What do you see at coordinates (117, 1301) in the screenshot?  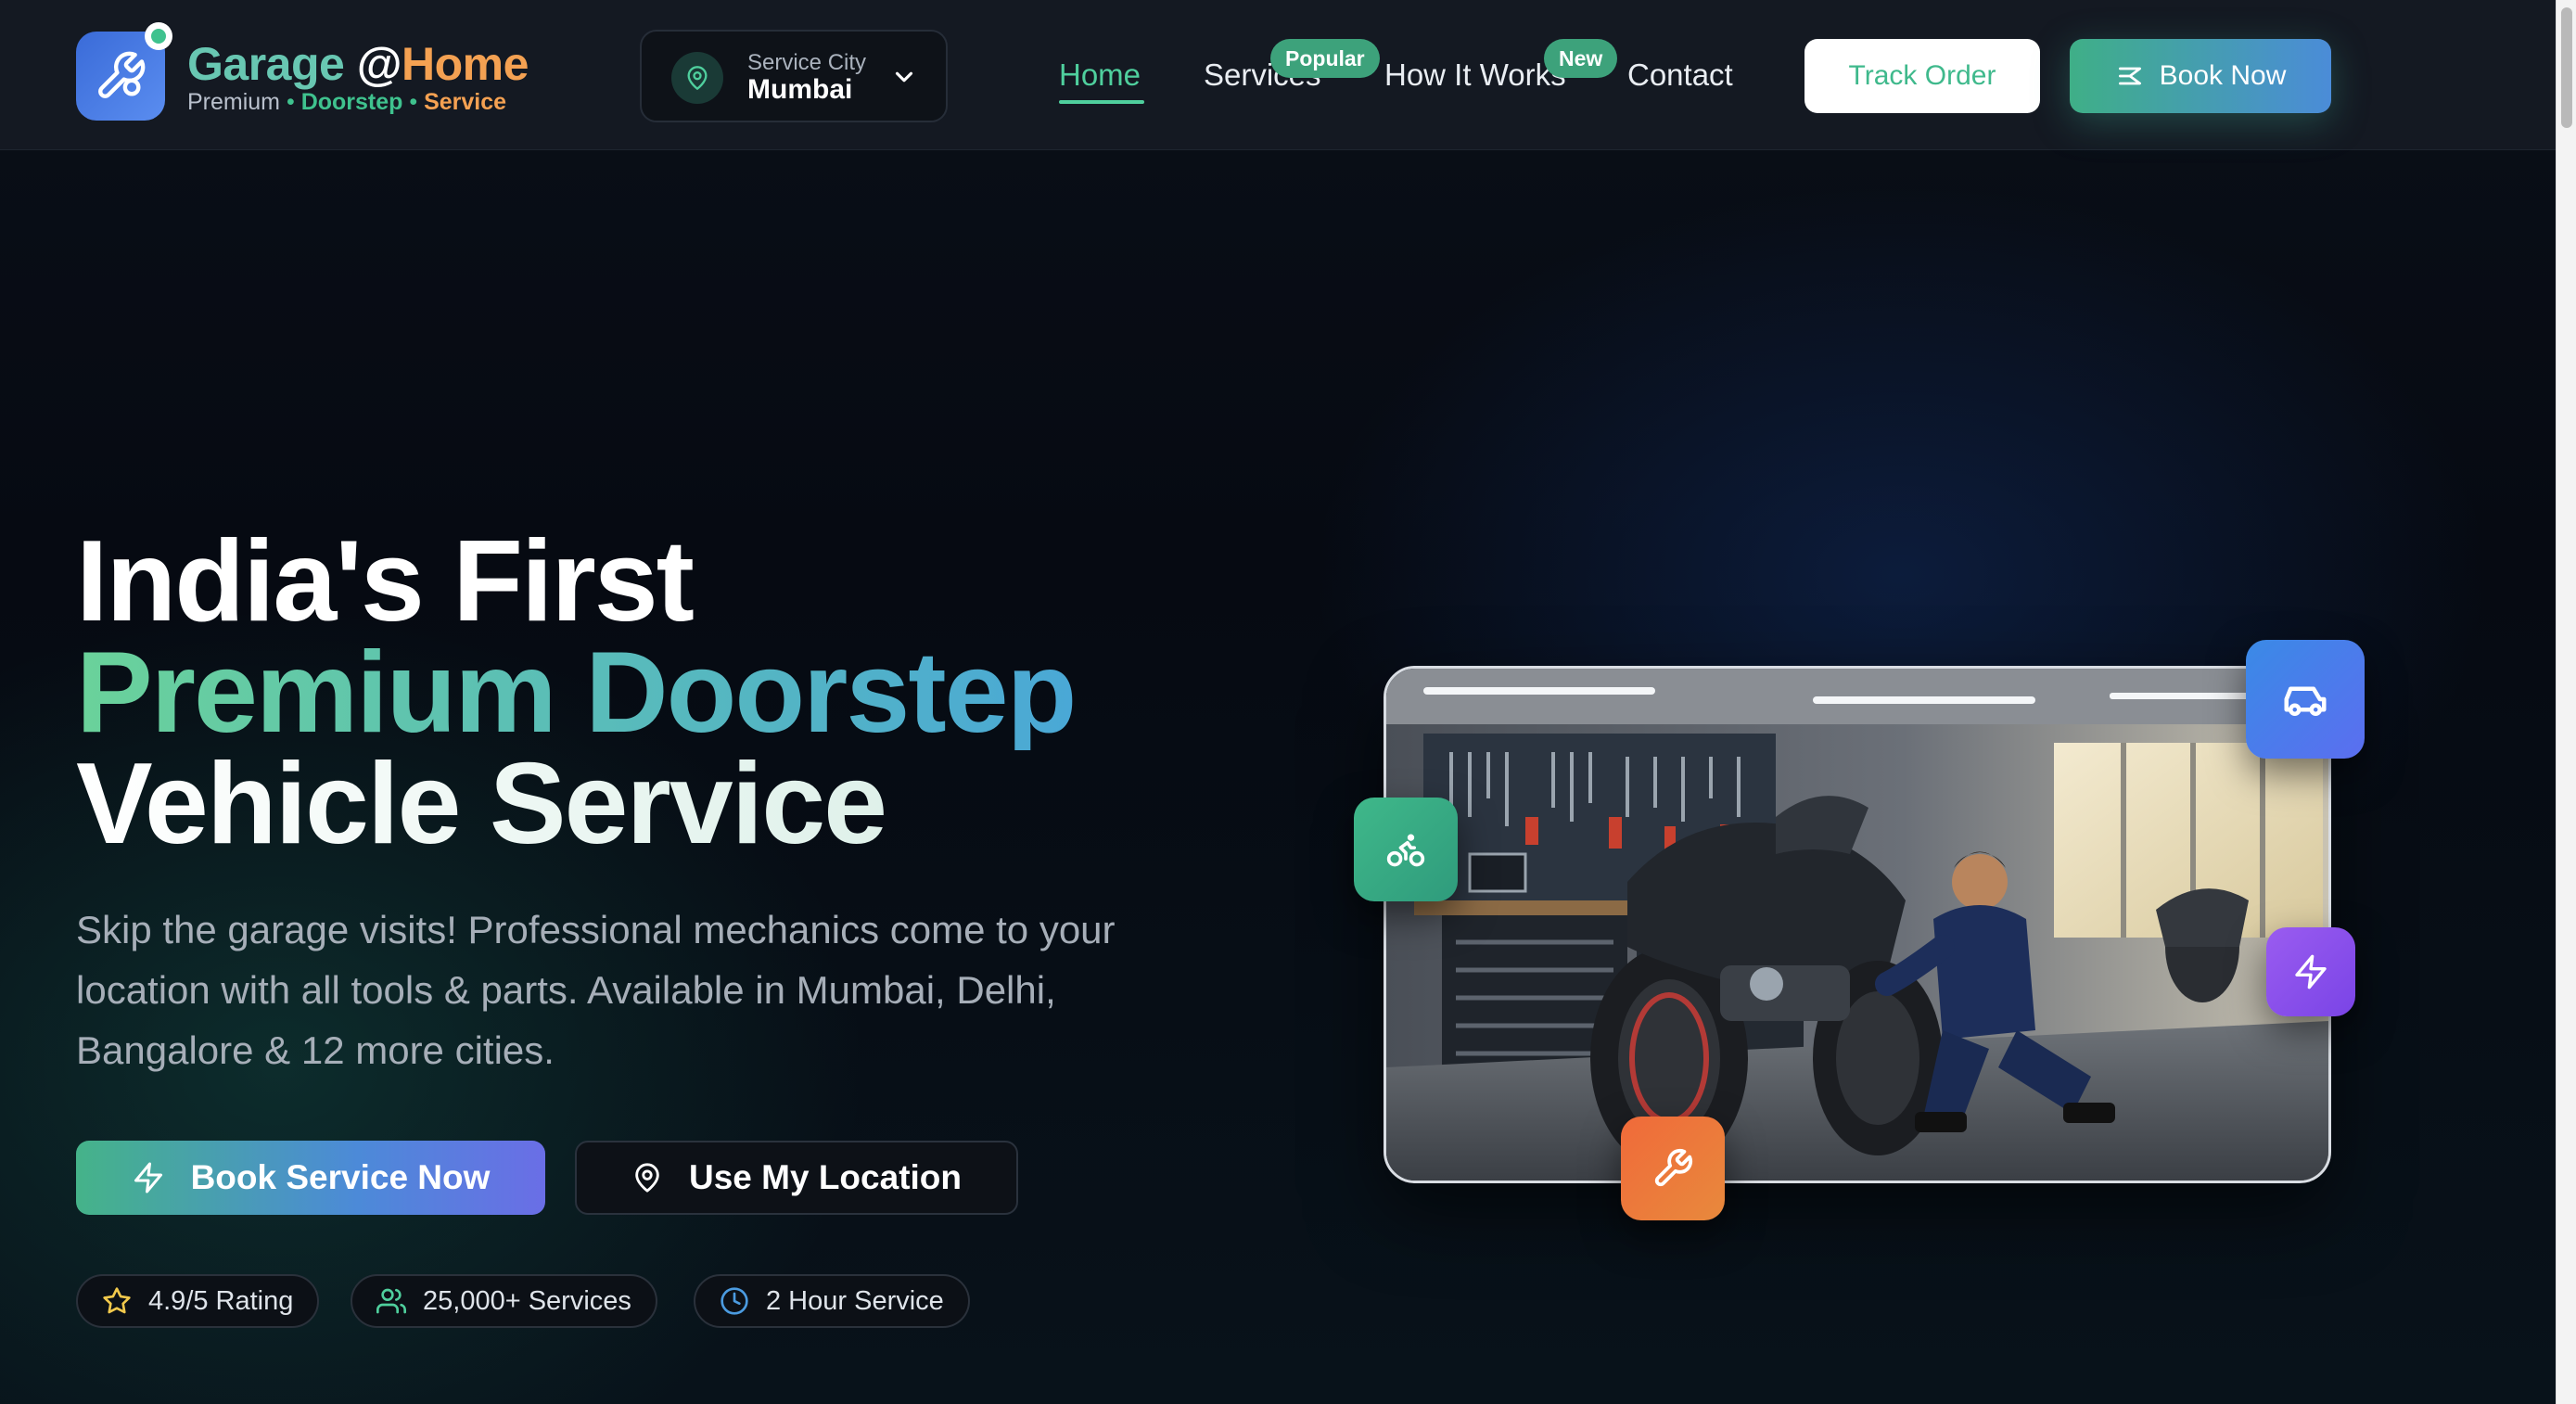 I see `star-icon` at bounding box center [117, 1301].